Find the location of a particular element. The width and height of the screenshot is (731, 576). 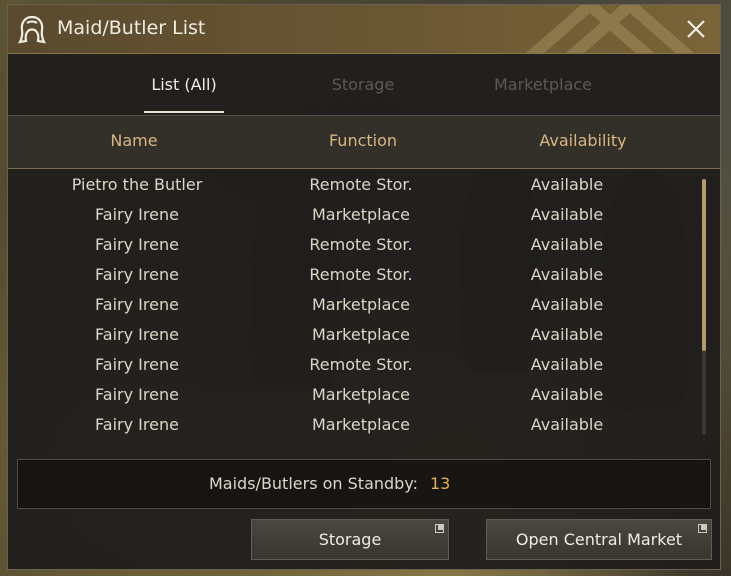

table-row: Pietro the Butler Remote Stor. Available is located at coordinates (364, 185).